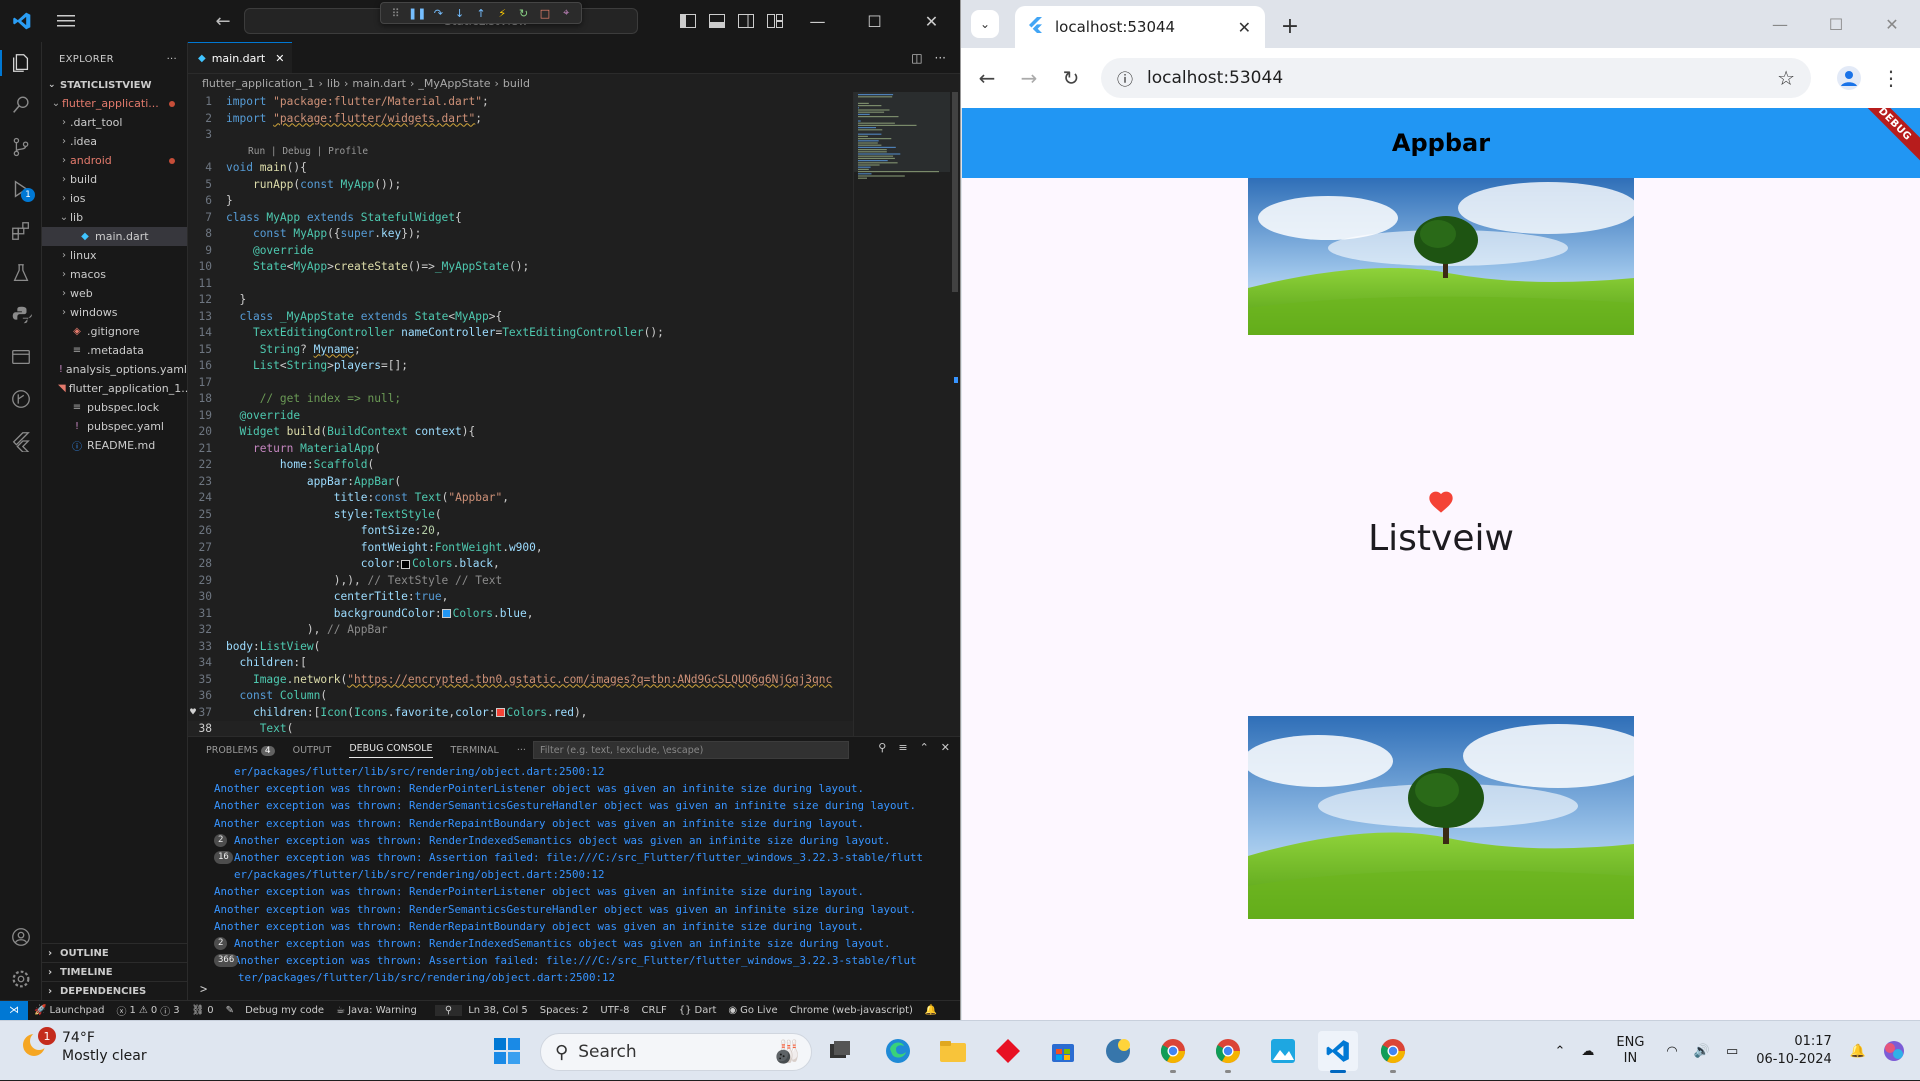  Describe the element at coordinates (1283, 1051) in the screenshot. I see `photos-app-icon` at that location.